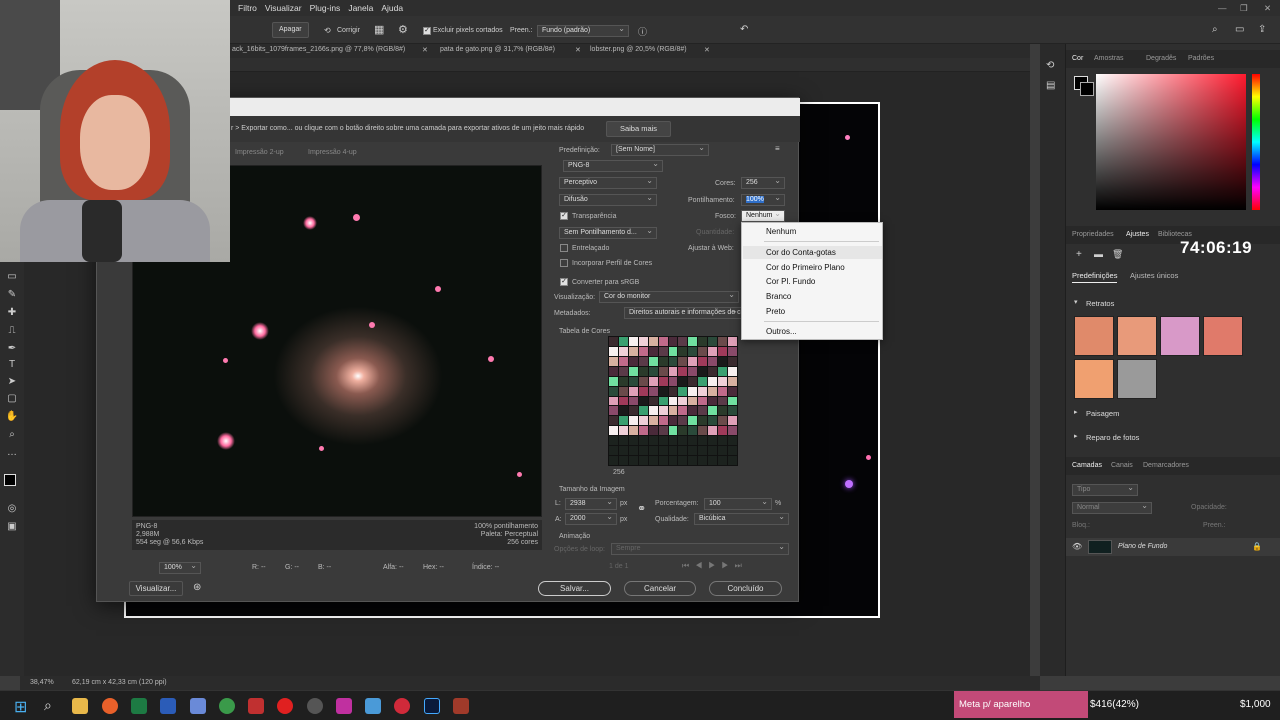  I want to click on tab-propriedades: Propriedades, so click(1093, 234).